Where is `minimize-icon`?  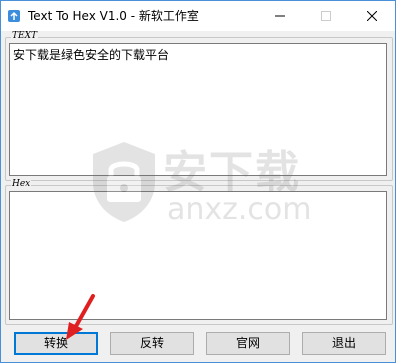
minimize-icon is located at coordinates (280, 16).